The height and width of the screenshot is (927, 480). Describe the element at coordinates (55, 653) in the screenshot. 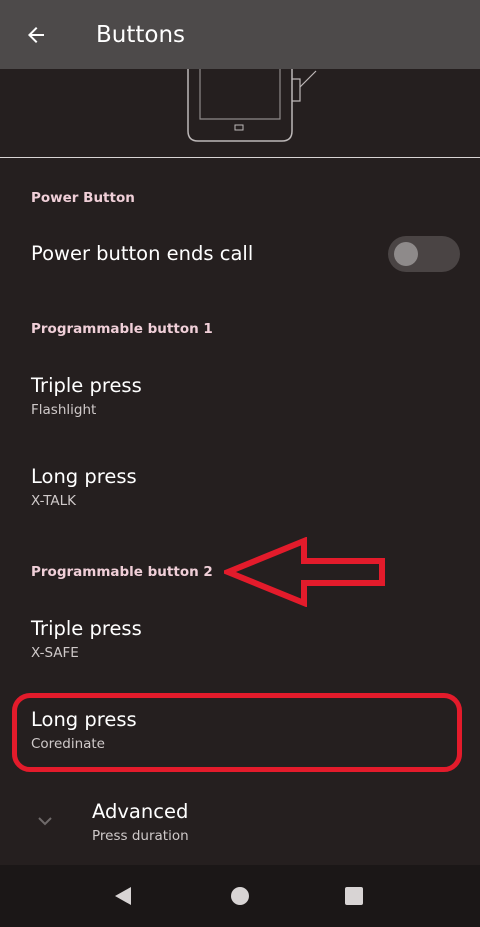

I see `pref-summary: X-SAFE` at that location.